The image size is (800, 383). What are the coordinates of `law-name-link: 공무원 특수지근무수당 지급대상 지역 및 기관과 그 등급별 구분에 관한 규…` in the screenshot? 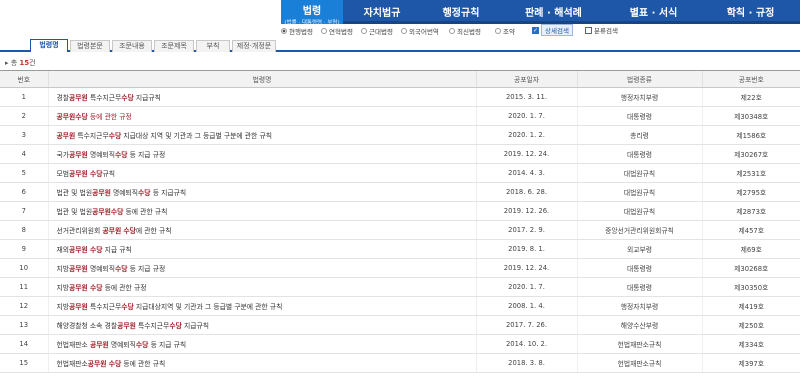 It's located at (261, 135).